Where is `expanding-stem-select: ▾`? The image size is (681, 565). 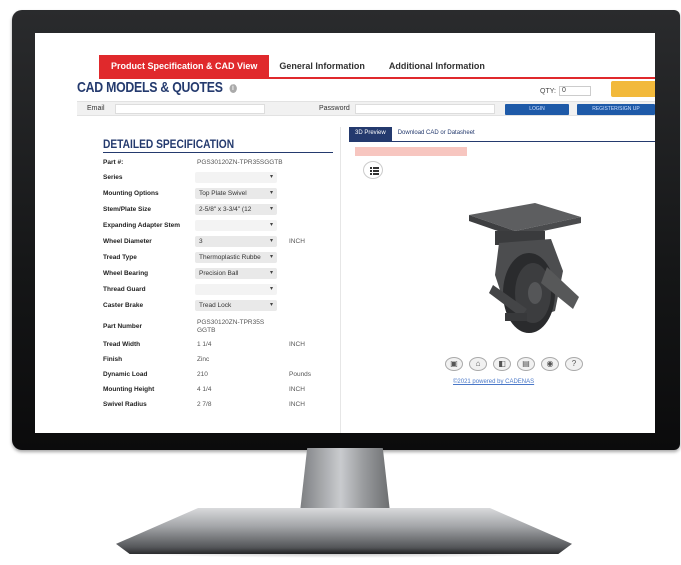 expanding-stem-select: ▾ is located at coordinates (236, 225).